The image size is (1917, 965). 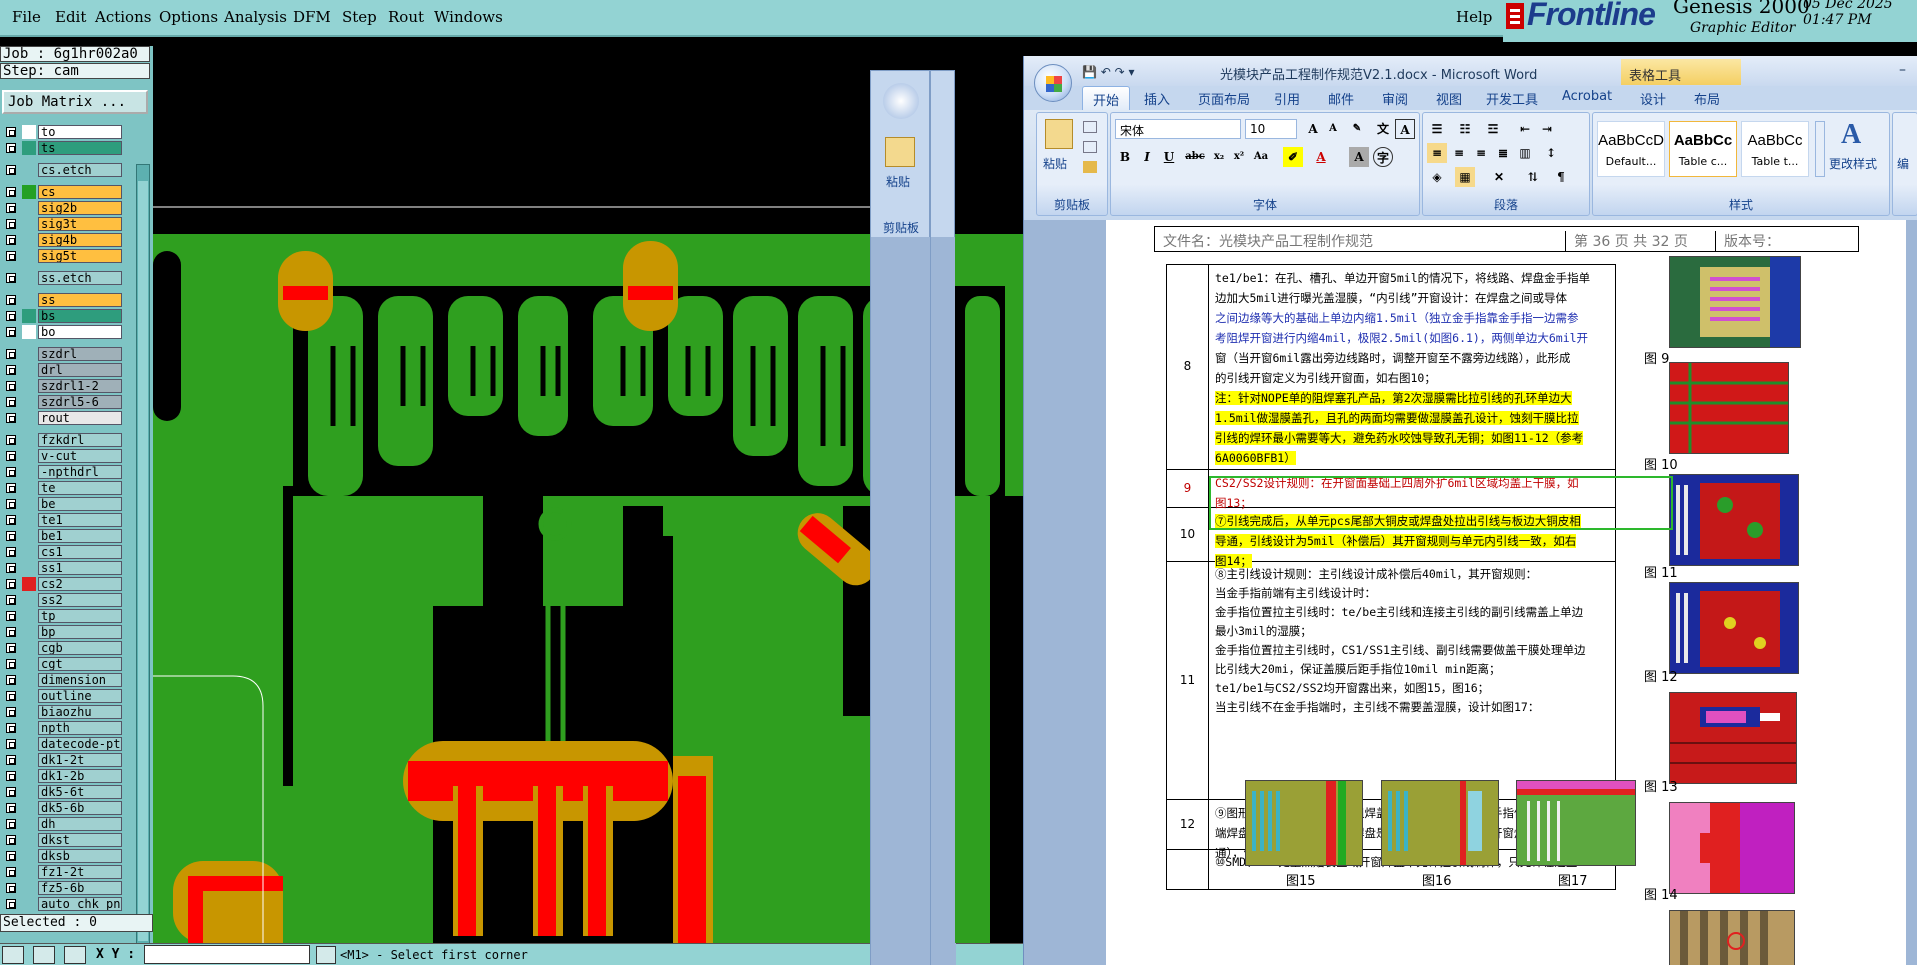 What do you see at coordinates (62, 872) in the screenshot?
I see `layer-row: fz1-2t` at bounding box center [62, 872].